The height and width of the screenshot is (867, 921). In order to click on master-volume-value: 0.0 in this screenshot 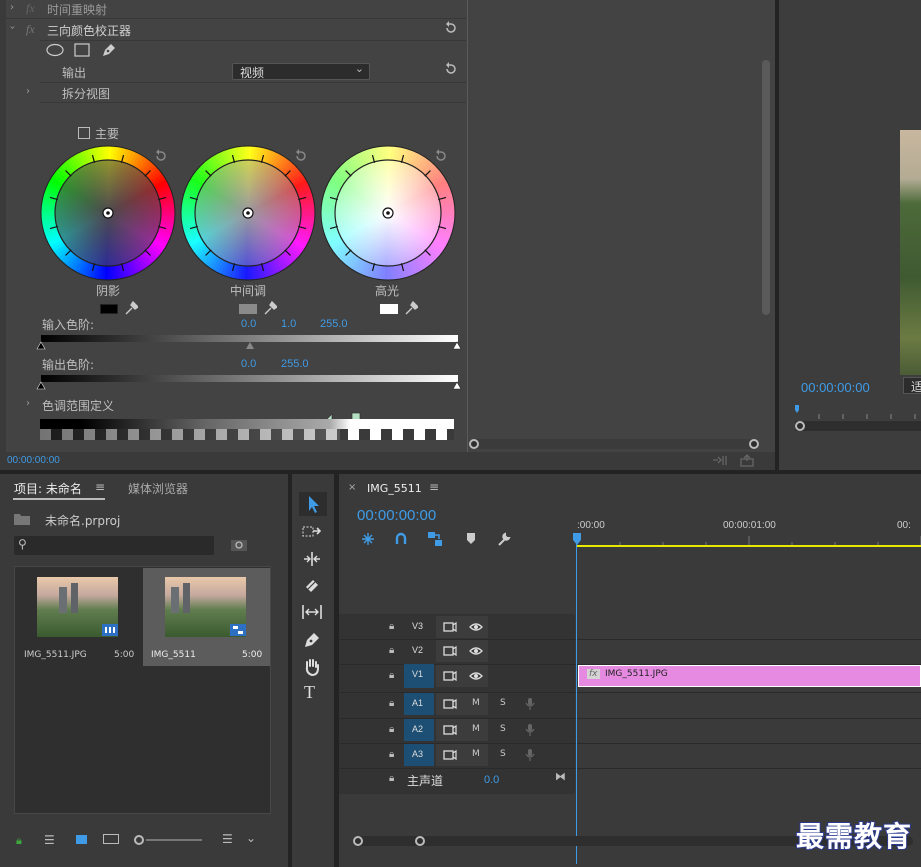, I will do `click(491, 780)`.